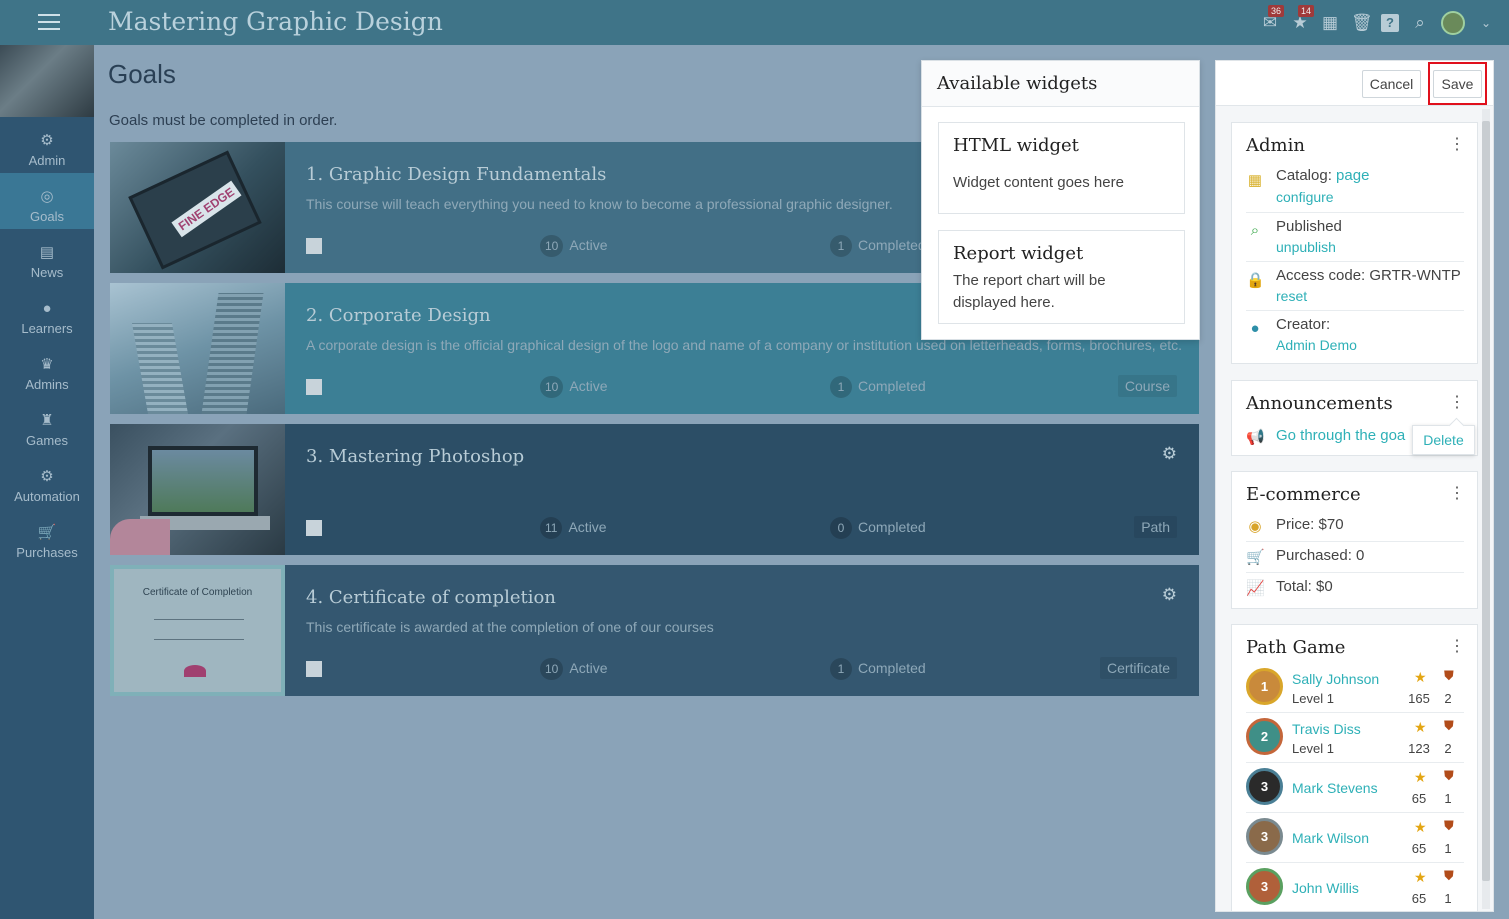  Describe the element at coordinates (1443, 440) in the screenshot. I see `delete-menu-item: Delete` at that location.